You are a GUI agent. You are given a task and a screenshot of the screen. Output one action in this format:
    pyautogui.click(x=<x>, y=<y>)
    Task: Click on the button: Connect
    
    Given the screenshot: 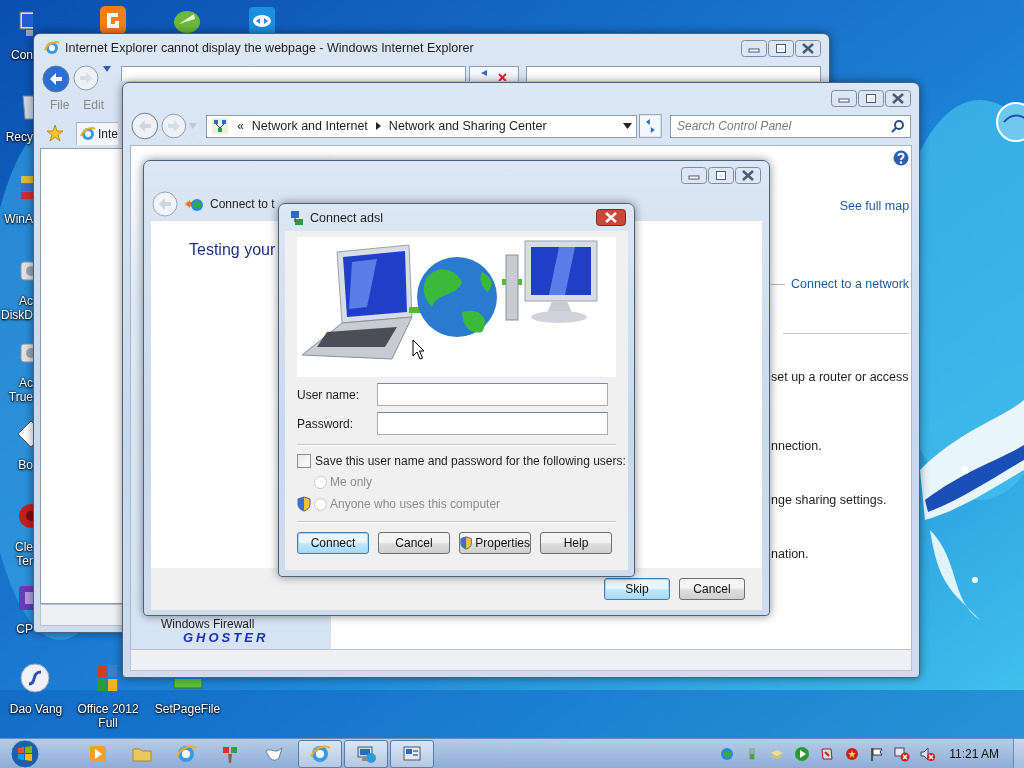 What is the action you would take?
    pyautogui.click(x=333, y=543)
    